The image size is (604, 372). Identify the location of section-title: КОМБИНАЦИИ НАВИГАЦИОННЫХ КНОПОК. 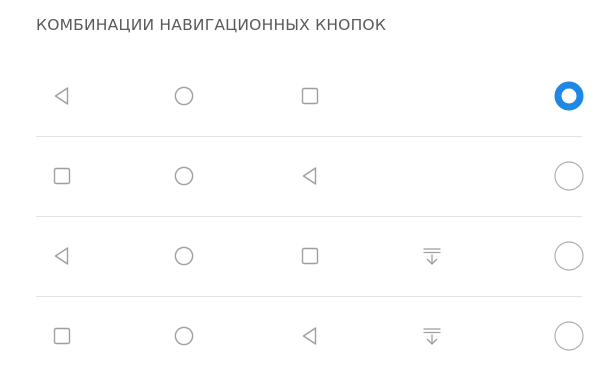
(211, 25).